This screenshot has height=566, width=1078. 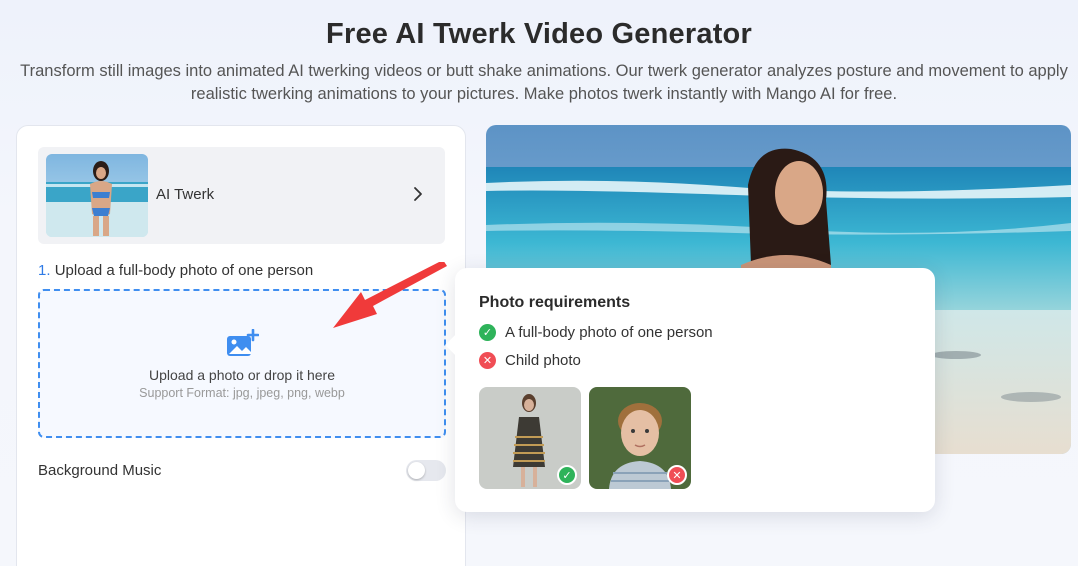 What do you see at coordinates (426, 470) in the screenshot?
I see `background-music-toggle` at bounding box center [426, 470].